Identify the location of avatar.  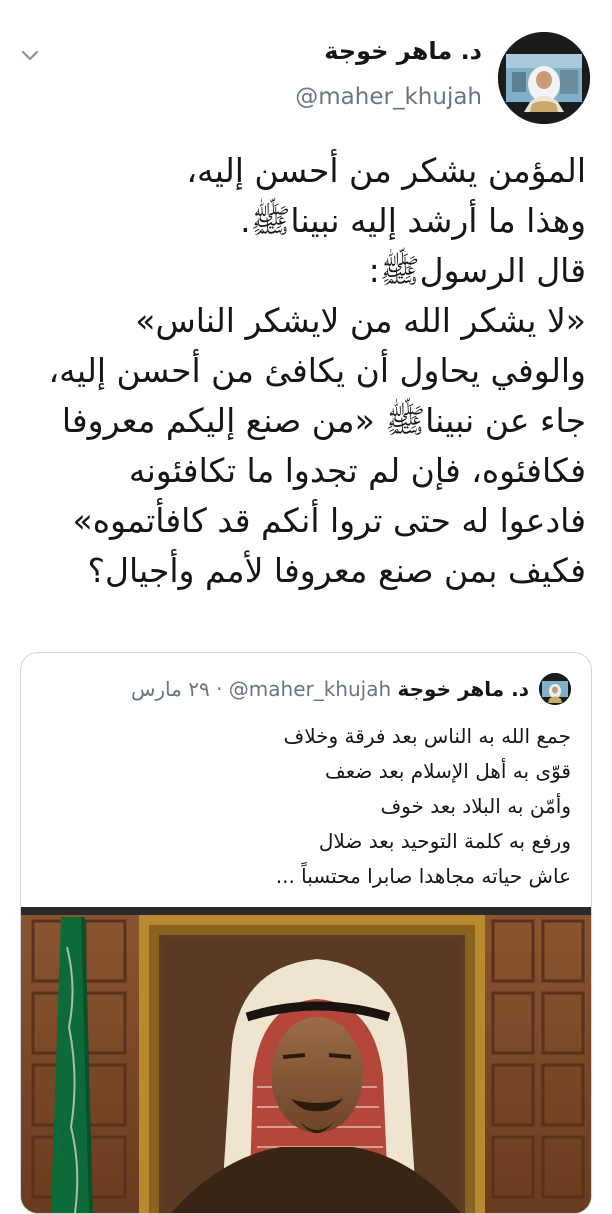
(544, 78).